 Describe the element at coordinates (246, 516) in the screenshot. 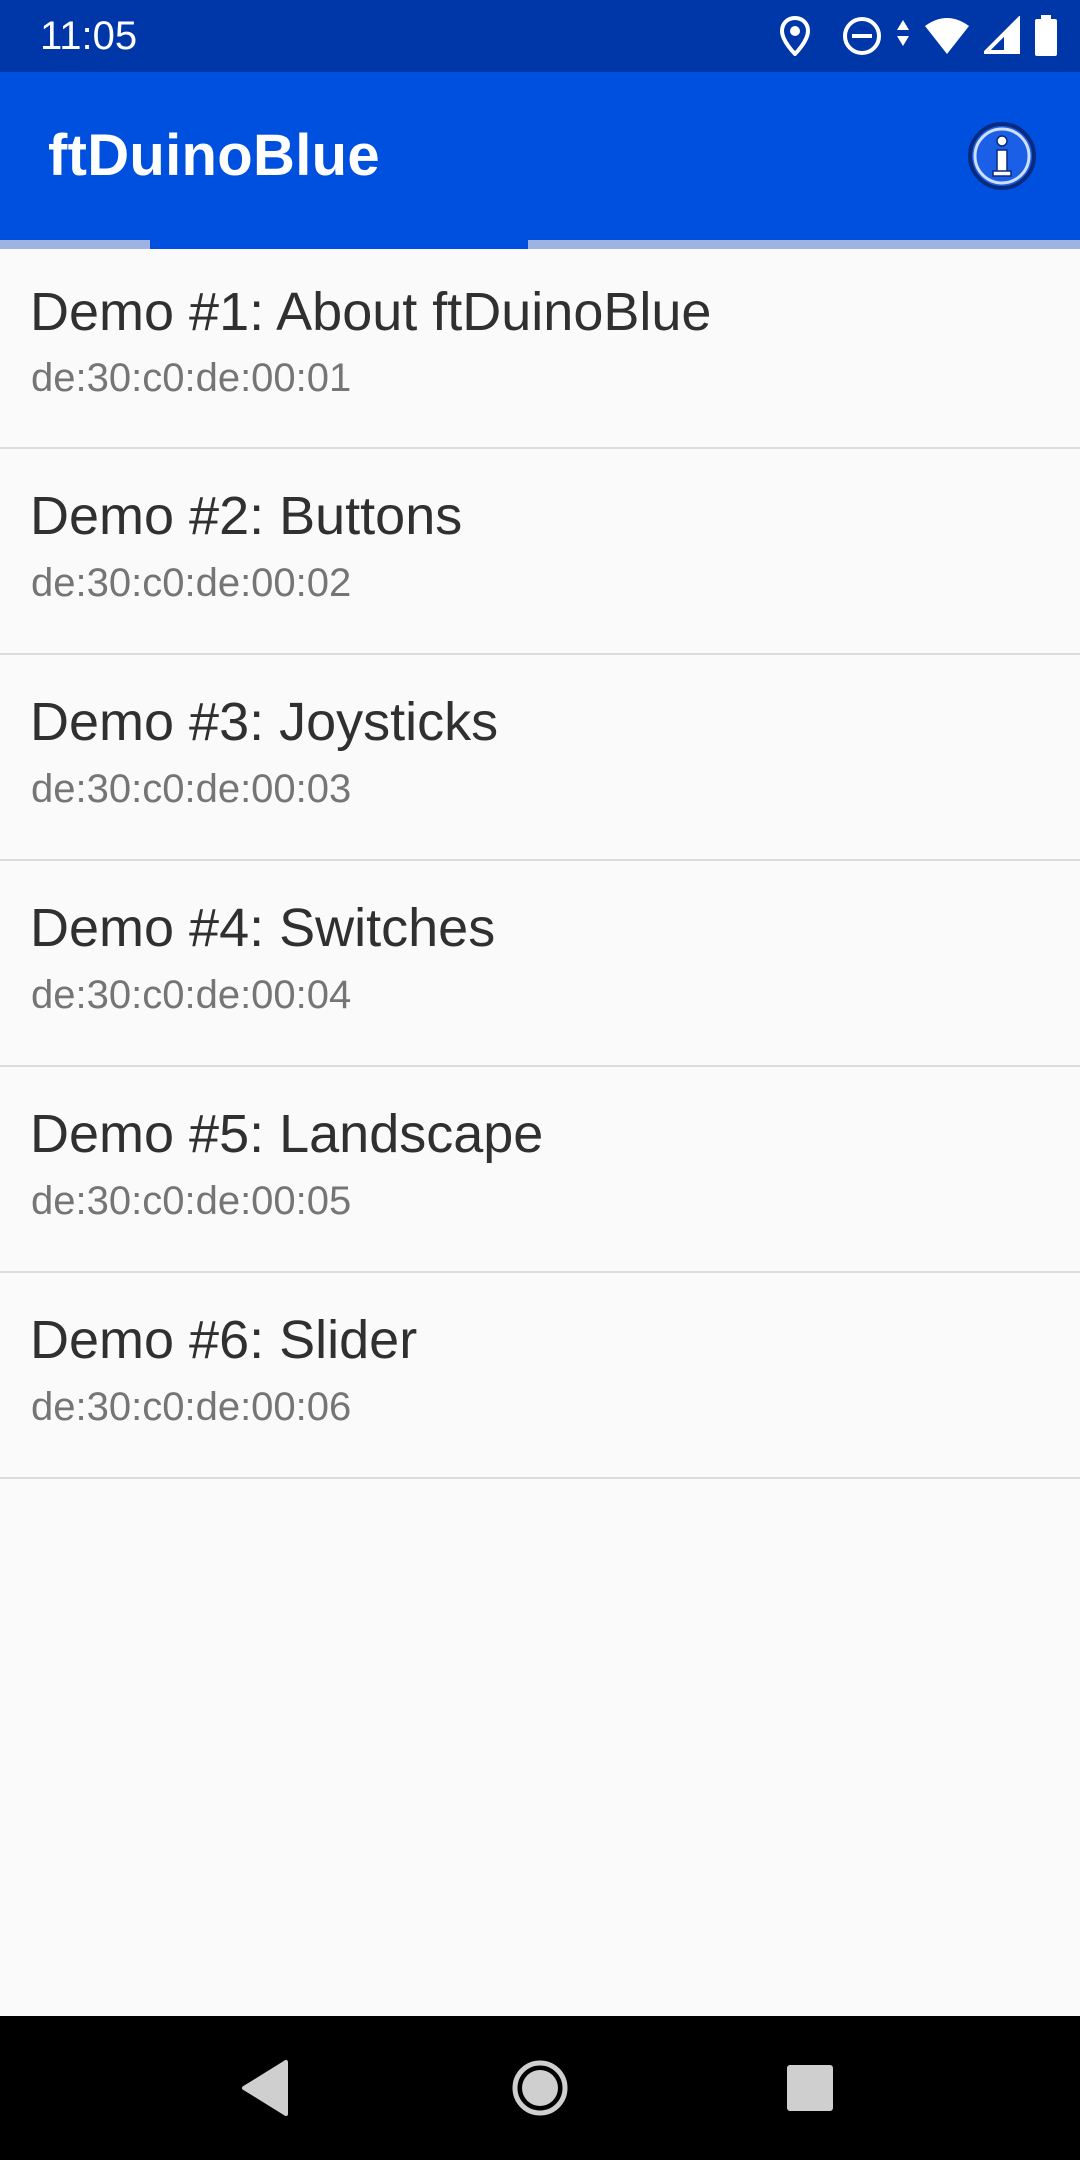

I see `device-name: Demo #2: Buttons` at that location.